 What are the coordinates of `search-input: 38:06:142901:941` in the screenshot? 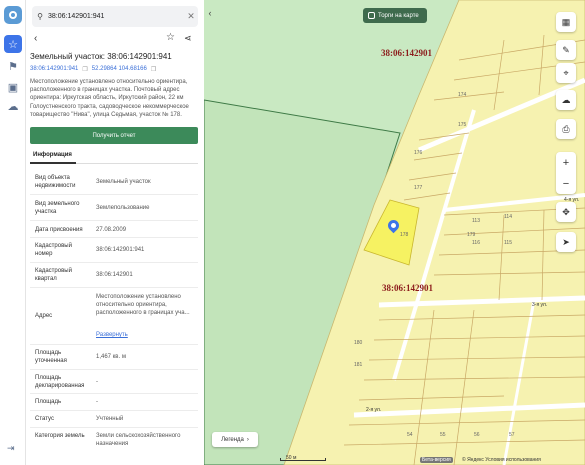 It's located at (116, 16).